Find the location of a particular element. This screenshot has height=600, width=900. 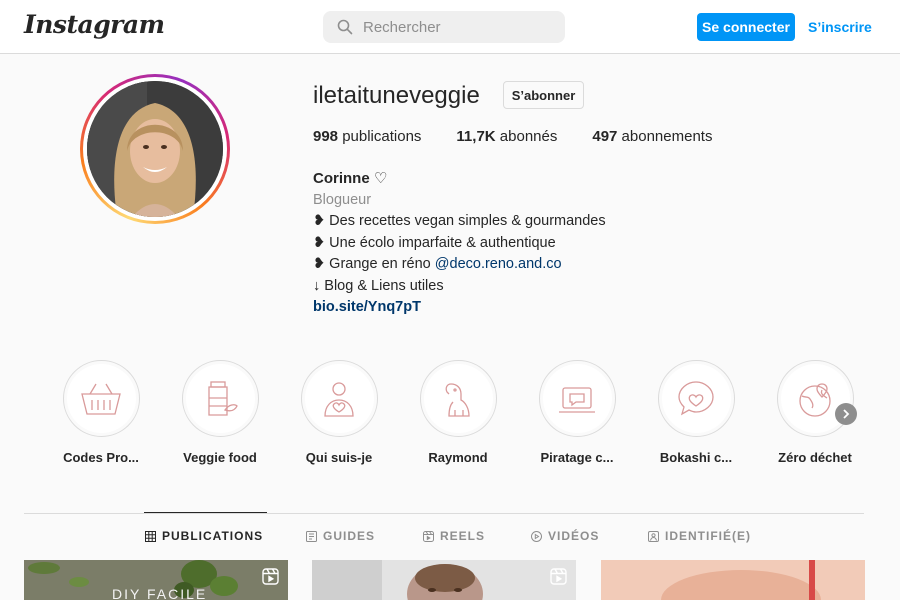

highlight-item: Veggie food is located at coordinates (220, 412).